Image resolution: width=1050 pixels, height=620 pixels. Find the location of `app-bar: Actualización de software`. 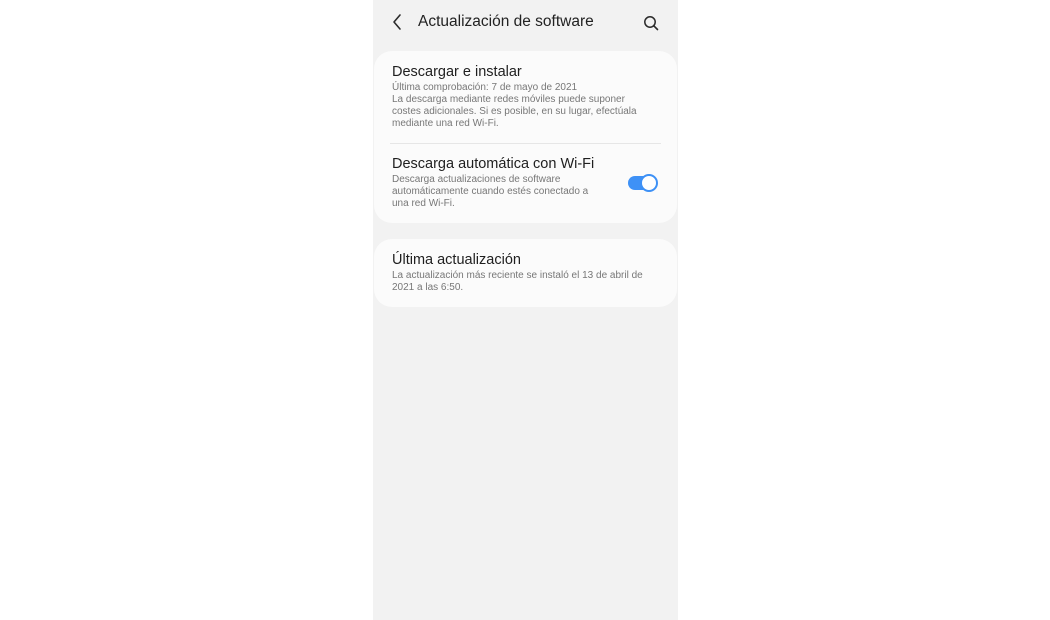

app-bar: Actualización de software is located at coordinates (525, 23).